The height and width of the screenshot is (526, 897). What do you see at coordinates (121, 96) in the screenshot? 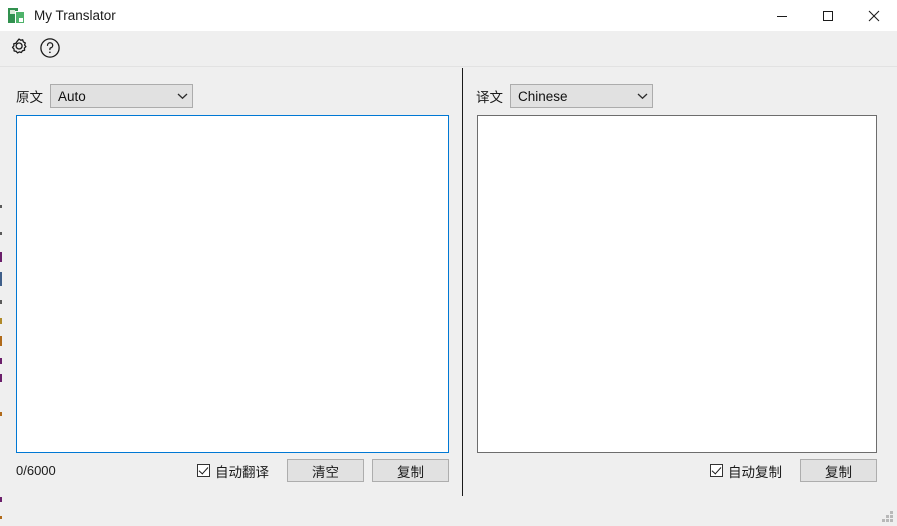
I see `source-language-select: Auto` at bounding box center [121, 96].